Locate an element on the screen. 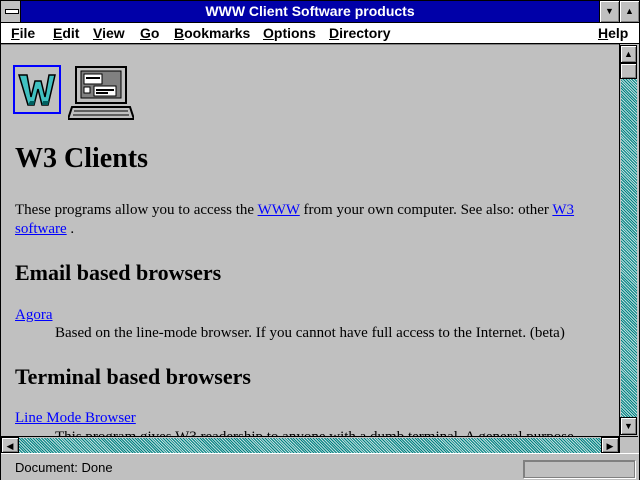 The width and height of the screenshot is (640, 480). menu-help: Help is located at coordinates (613, 33).